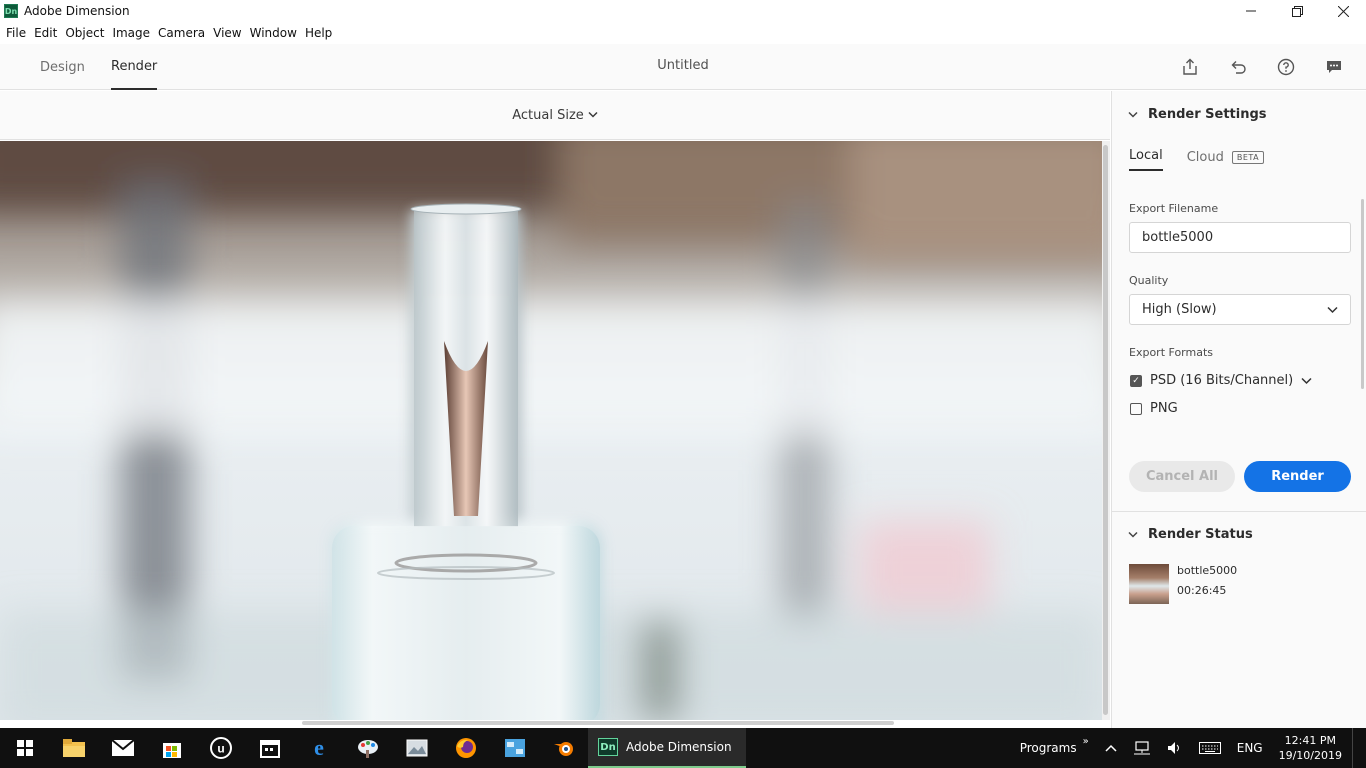 This screenshot has width=1366, height=768. I want to click on tray-overflow-button, so click(1111, 748).